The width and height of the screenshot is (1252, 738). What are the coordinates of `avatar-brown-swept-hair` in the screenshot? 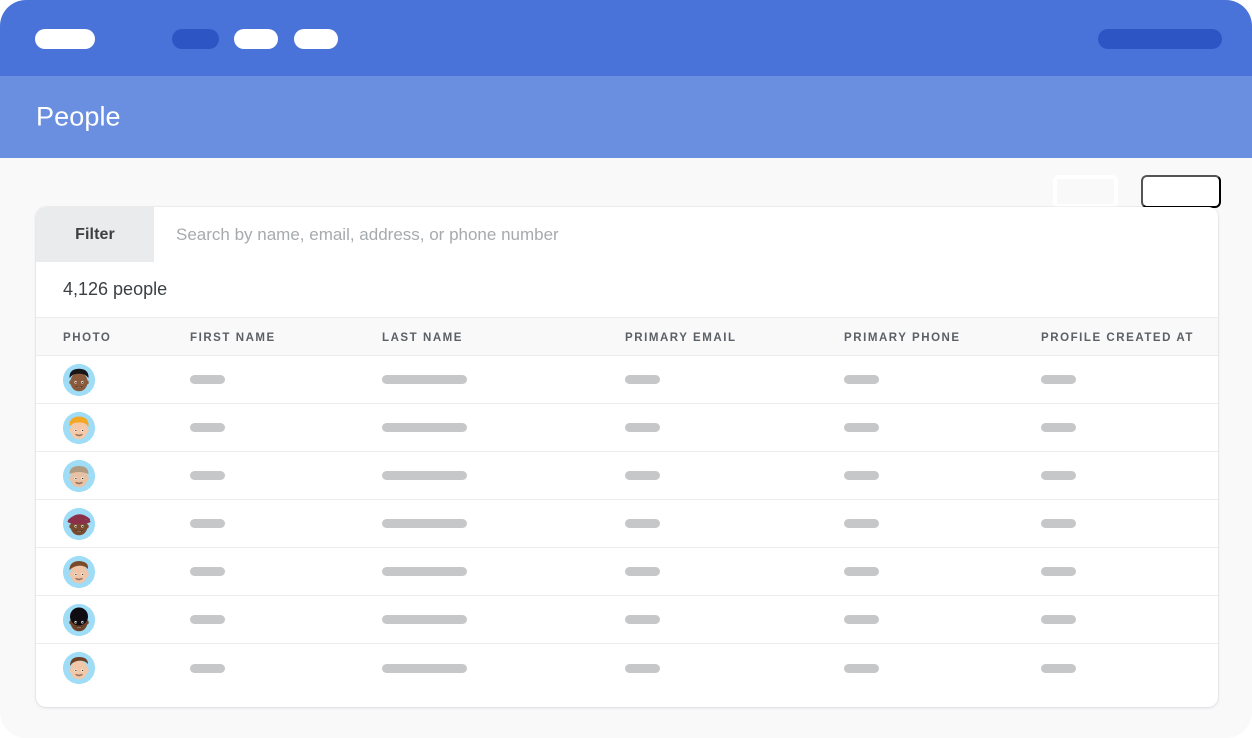 It's located at (79, 571).